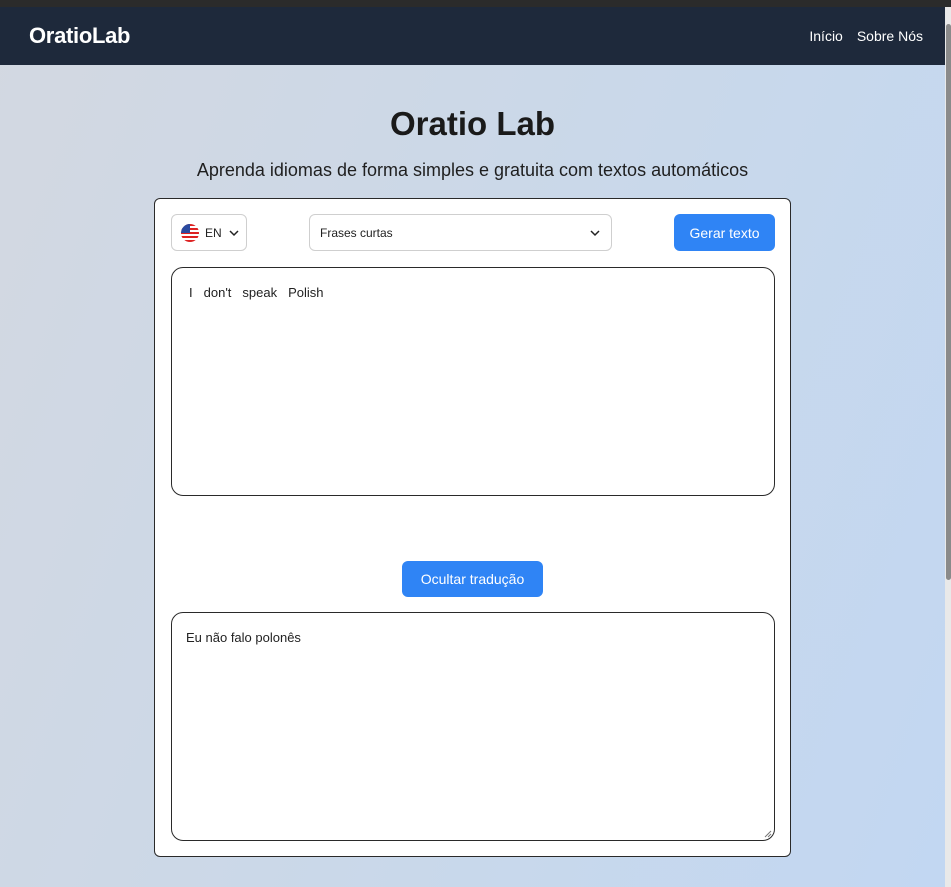  Describe the element at coordinates (472, 123) in the screenshot. I see `page-title: Oratio Lab` at that location.